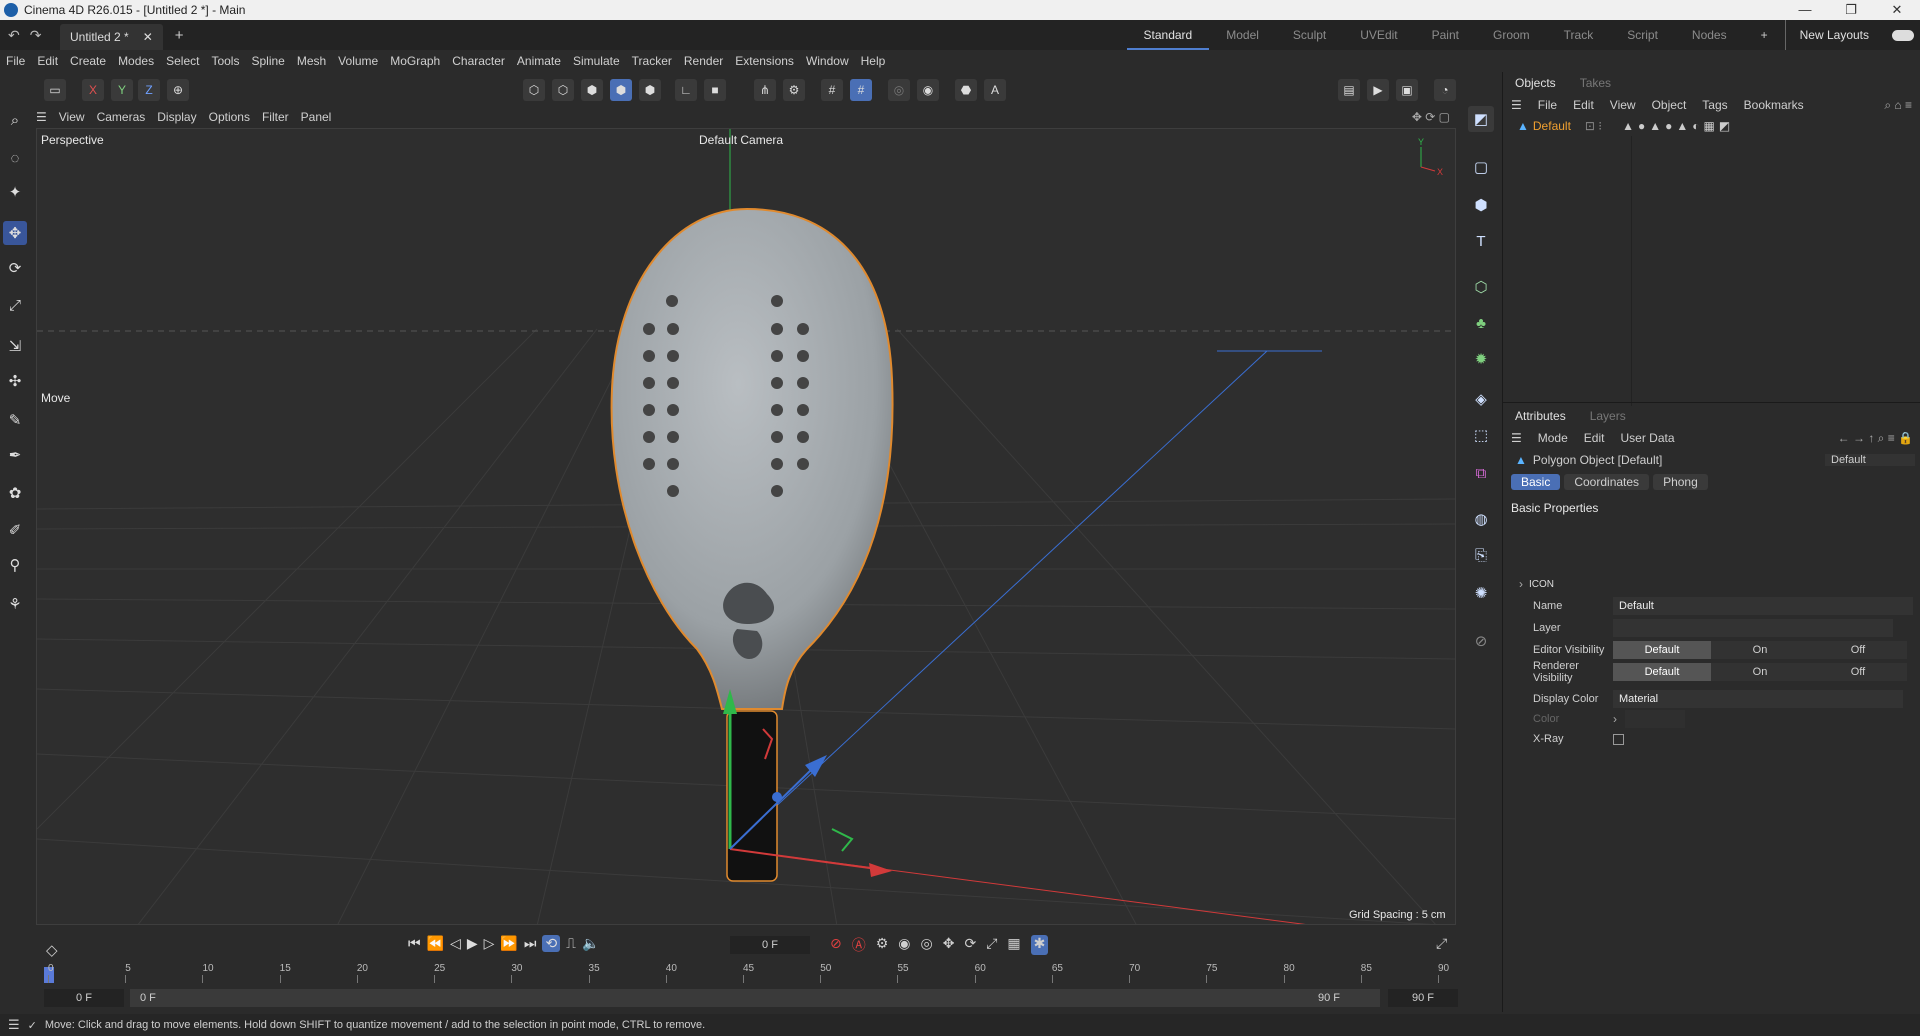 Image resolution: width=1920 pixels, height=1036 pixels. Describe the element at coordinates (703, 61) in the screenshot. I see `menu-render: Render` at that location.